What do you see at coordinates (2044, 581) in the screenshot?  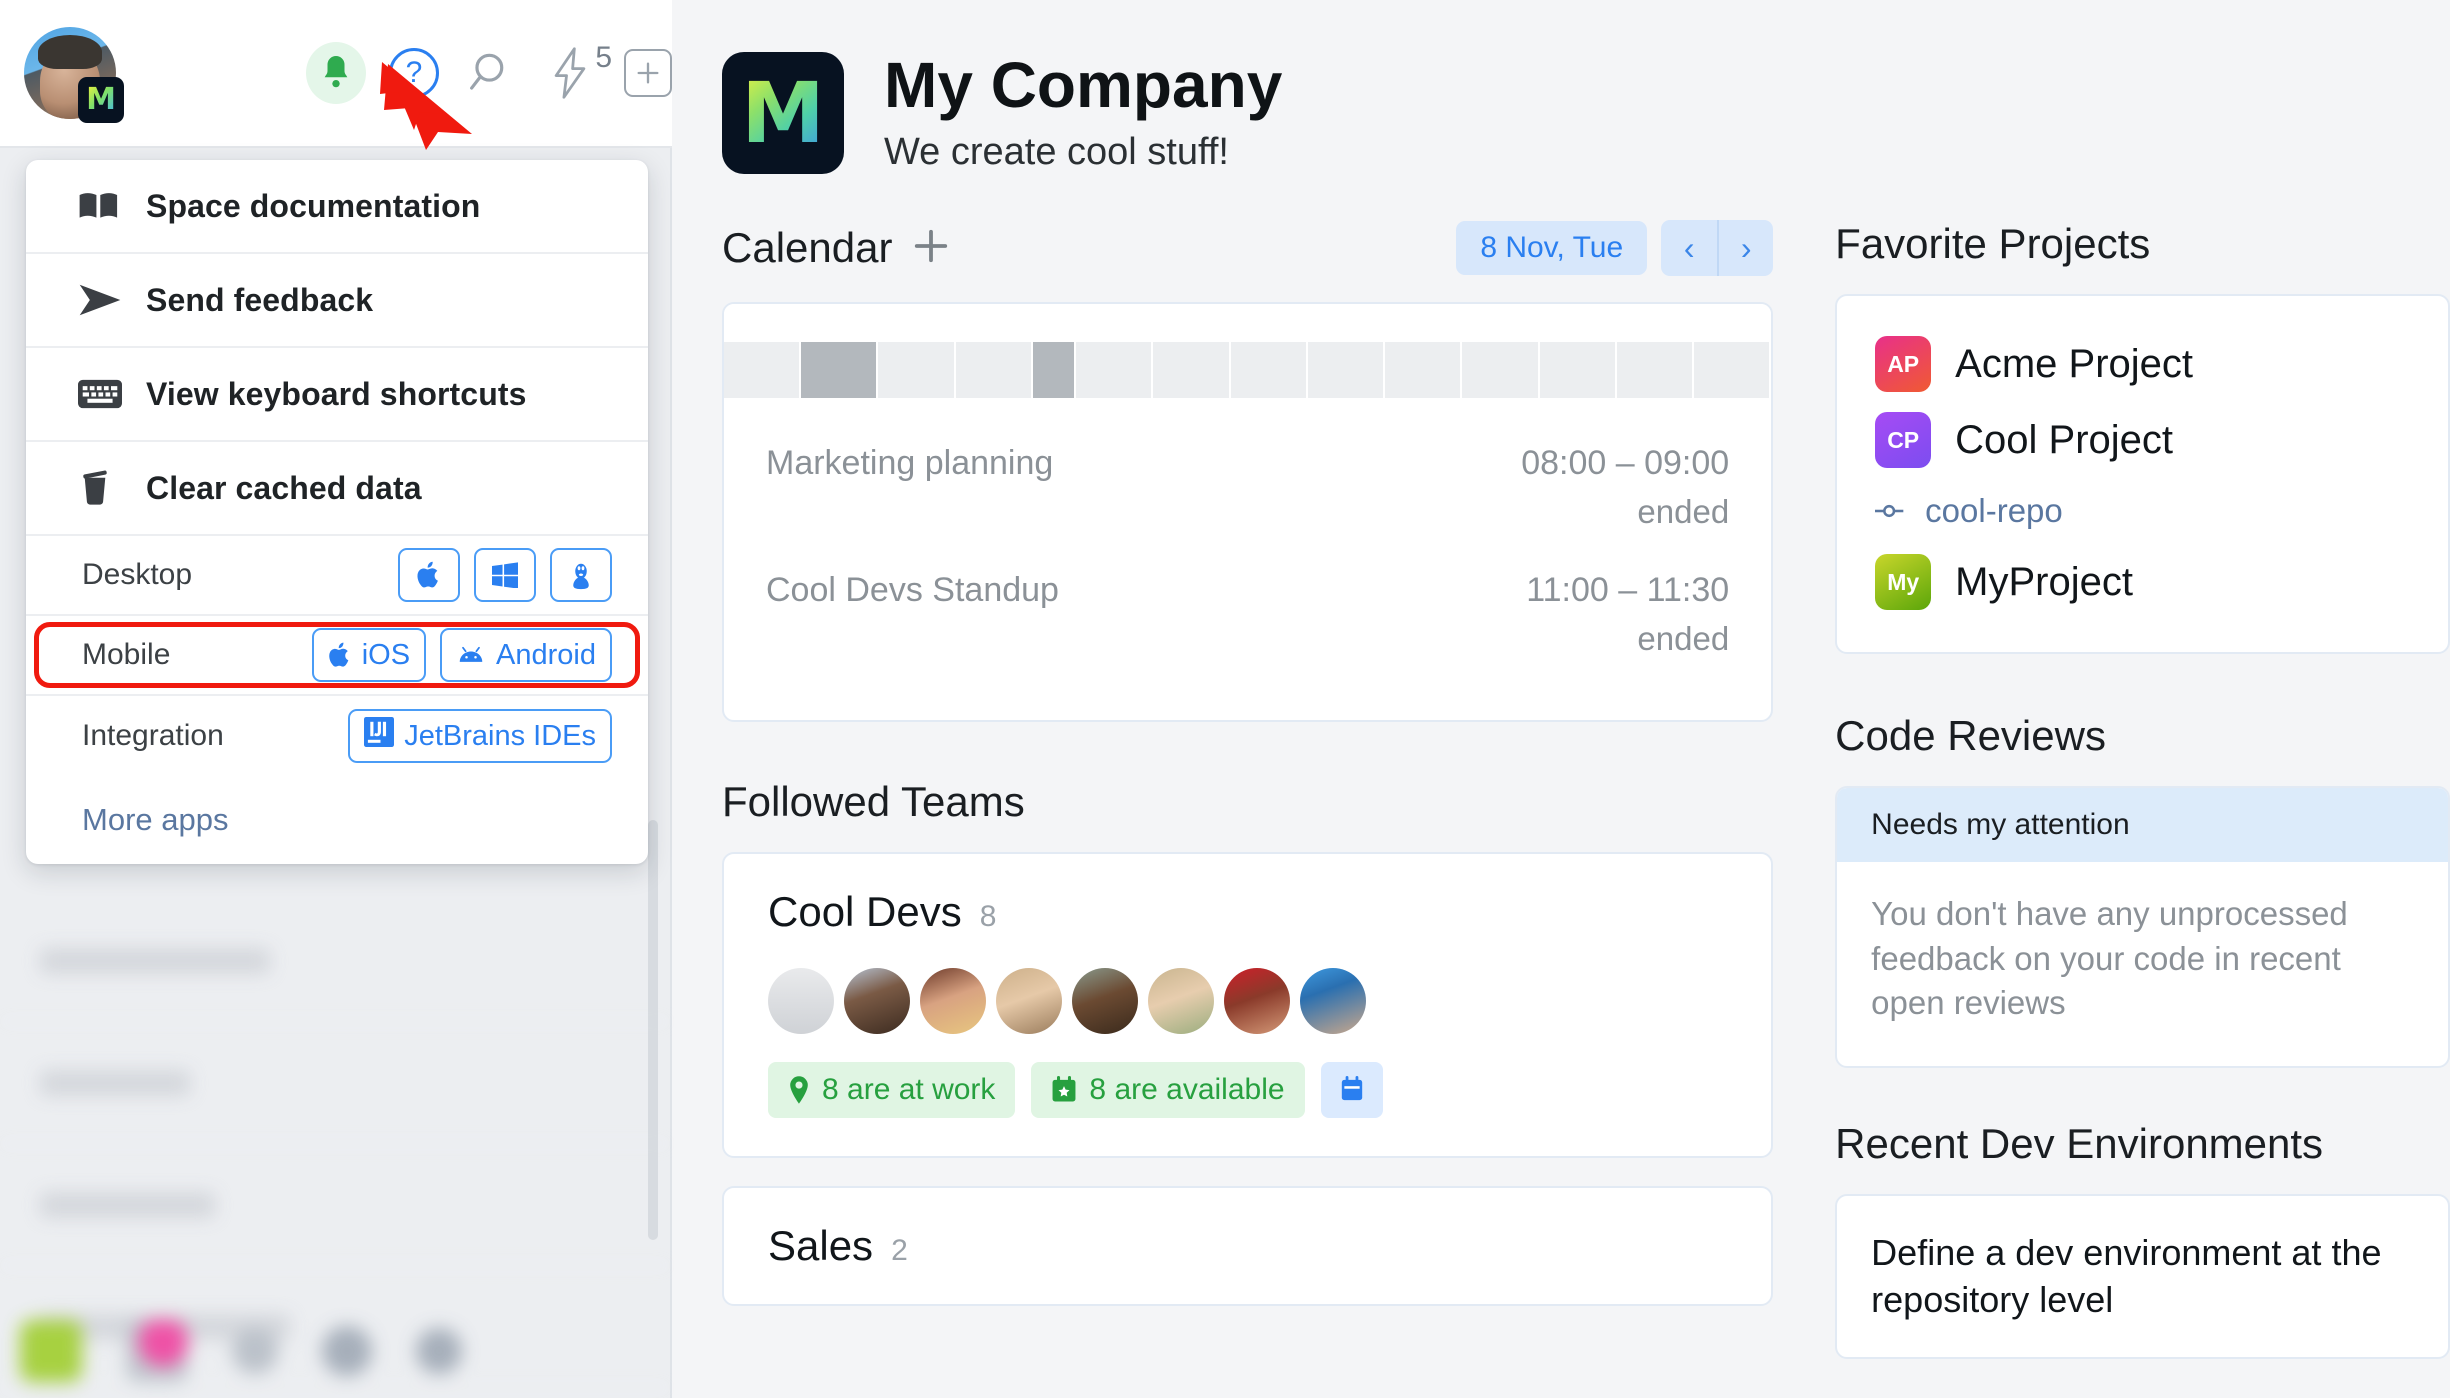 I see `project-name: MyProject` at bounding box center [2044, 581].